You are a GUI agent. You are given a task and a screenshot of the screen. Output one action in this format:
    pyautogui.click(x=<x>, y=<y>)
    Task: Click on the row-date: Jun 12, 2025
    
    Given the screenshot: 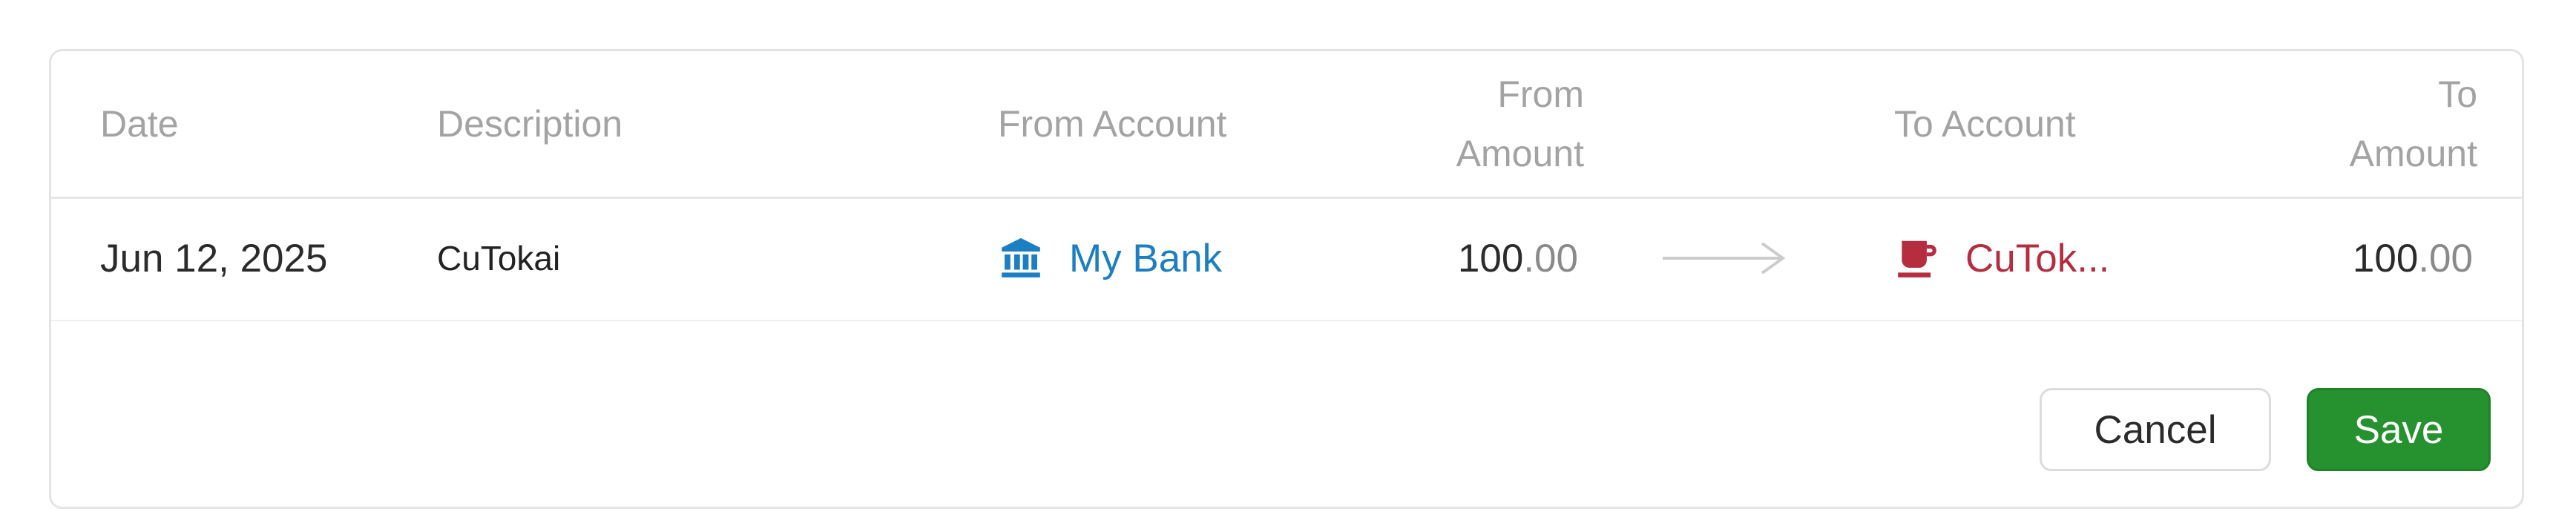 What is the action you would take?
    pyautogui.click(x=213, y=258)
    